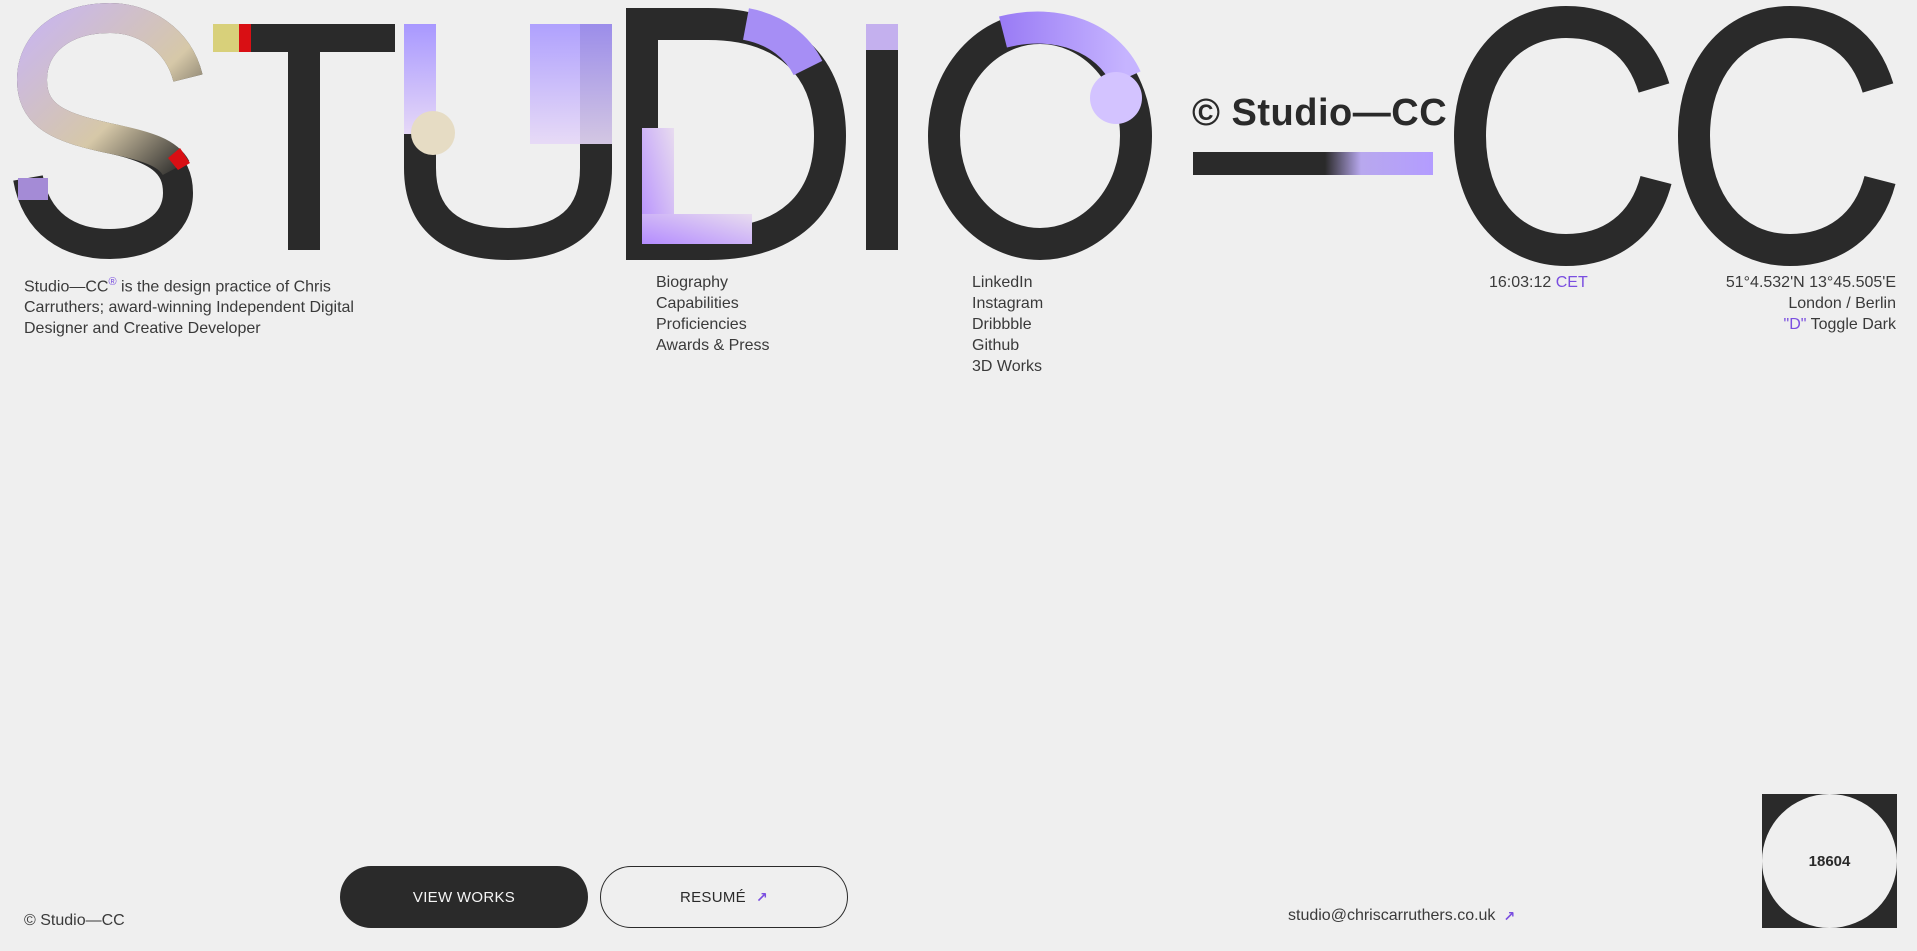  What do you see at coordinates (712, 897) in the screenshot?
I see `resume-label: RESUMÉ` at bounding box center [712, 897].